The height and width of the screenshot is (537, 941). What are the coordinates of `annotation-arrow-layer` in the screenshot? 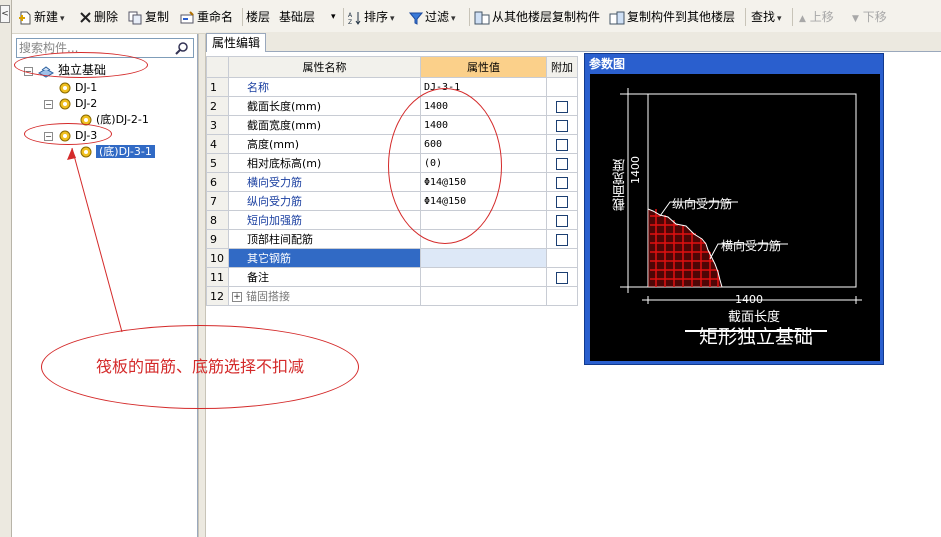 It's located at (95, 240).